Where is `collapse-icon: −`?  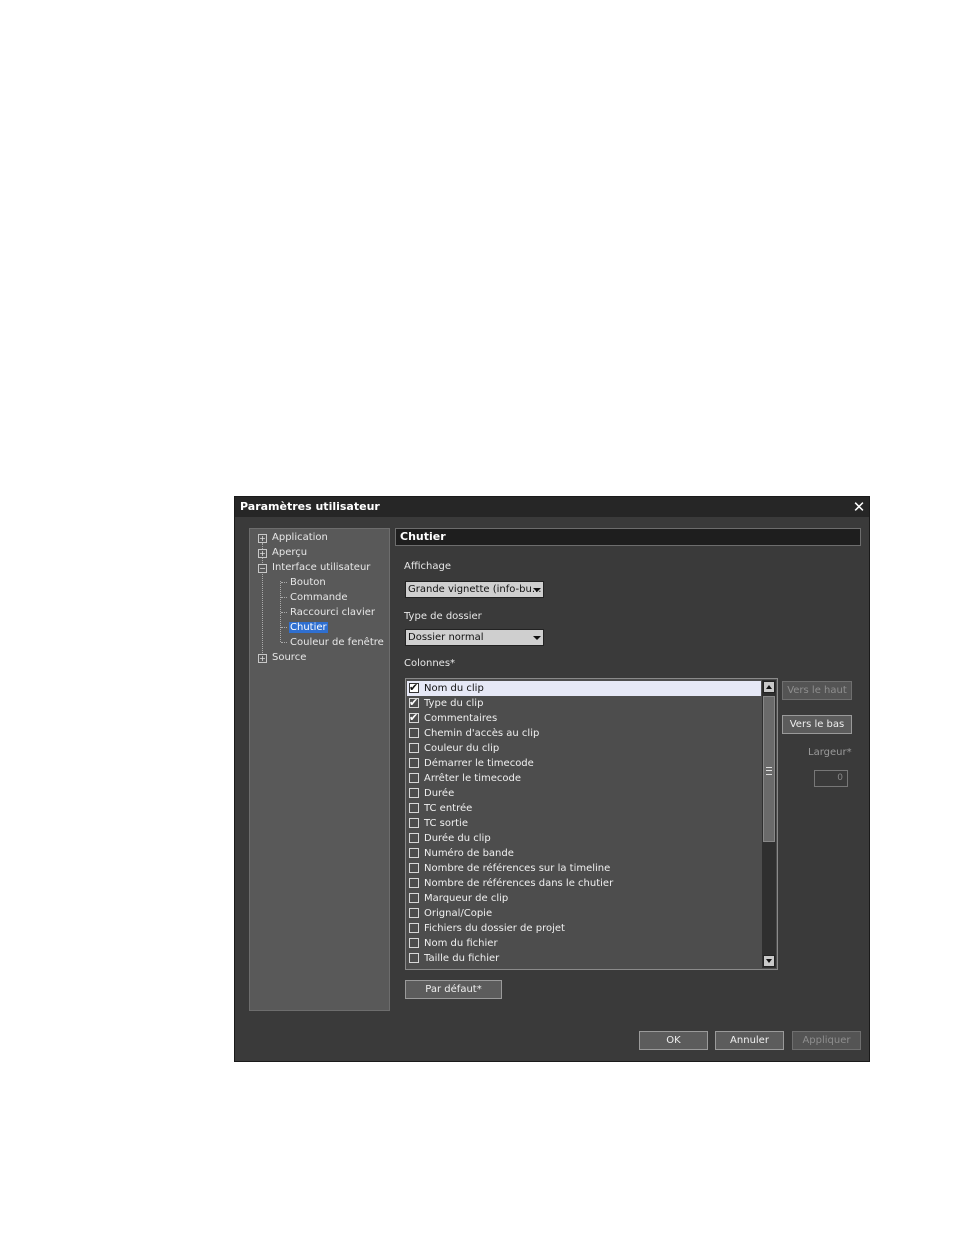 collapse-icon: − is located at coordinates (262, 568).